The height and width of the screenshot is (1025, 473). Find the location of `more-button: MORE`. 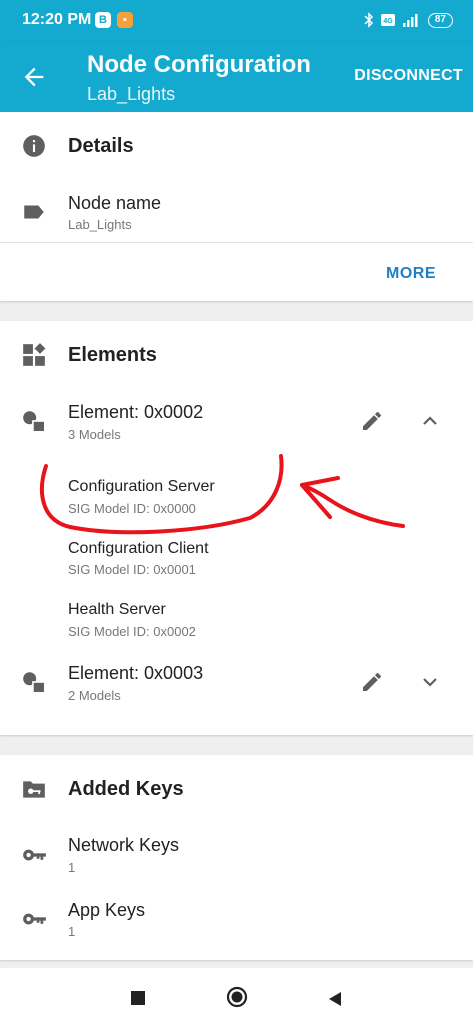

more-button: MORE is located at coordinates (411, 274).